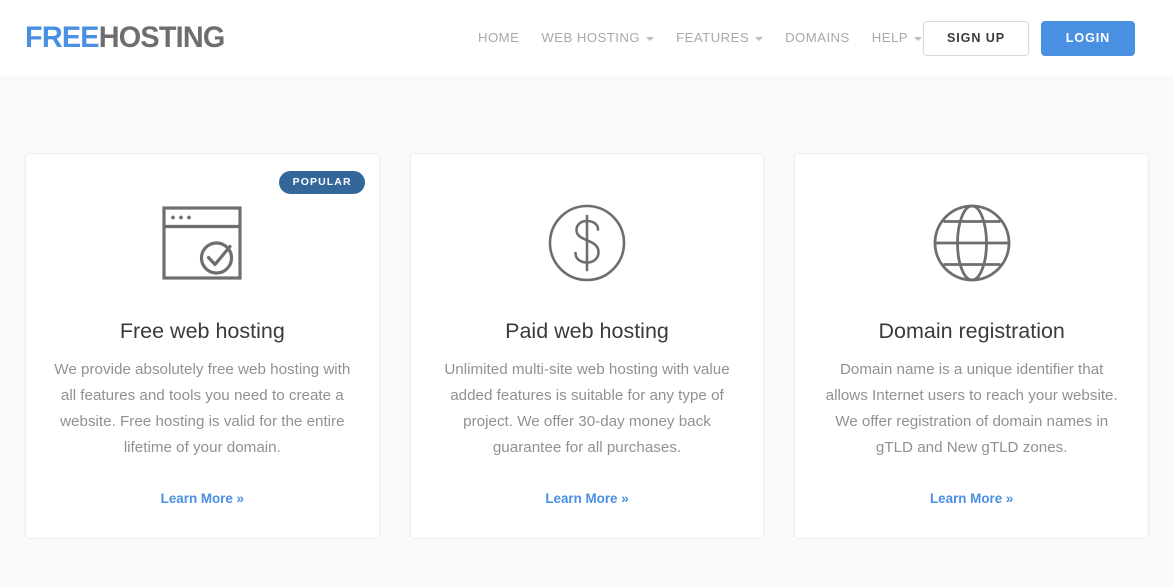  I want to click on nav-item-help-label: HELP, so click(890, 37).